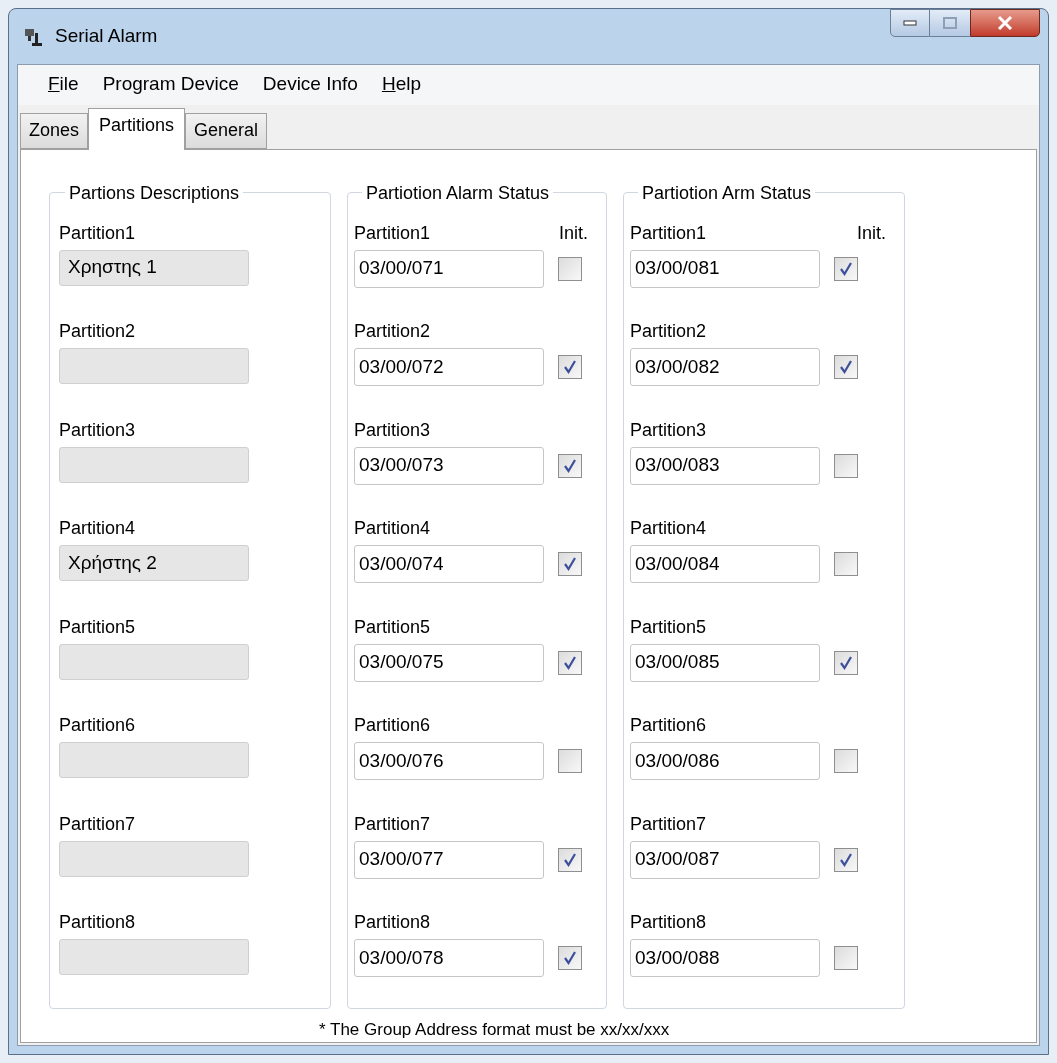  I want to click on close-button, so click(1005, 23).